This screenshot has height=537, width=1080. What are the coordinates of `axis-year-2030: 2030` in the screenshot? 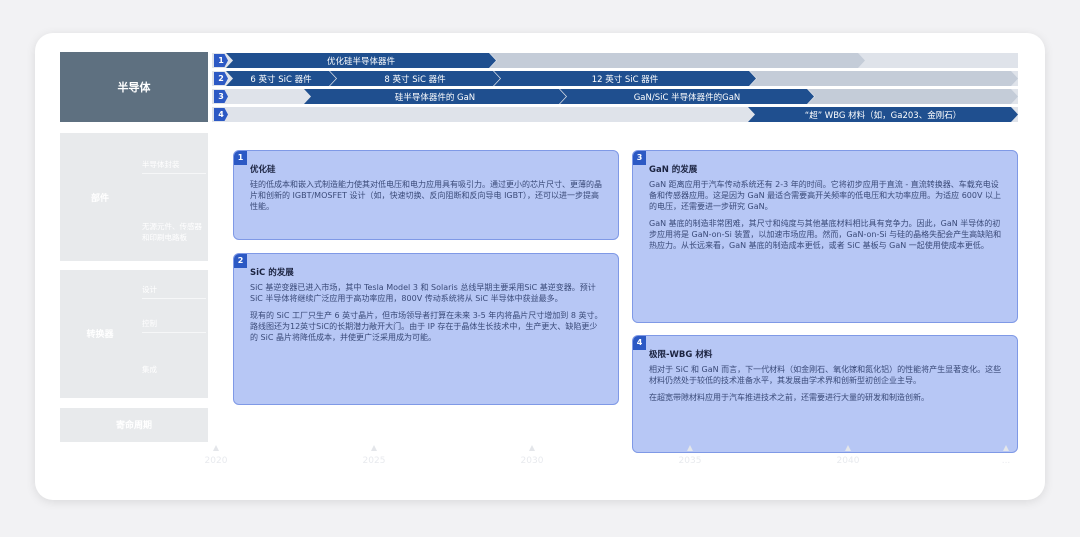 It's located at (532, 461).